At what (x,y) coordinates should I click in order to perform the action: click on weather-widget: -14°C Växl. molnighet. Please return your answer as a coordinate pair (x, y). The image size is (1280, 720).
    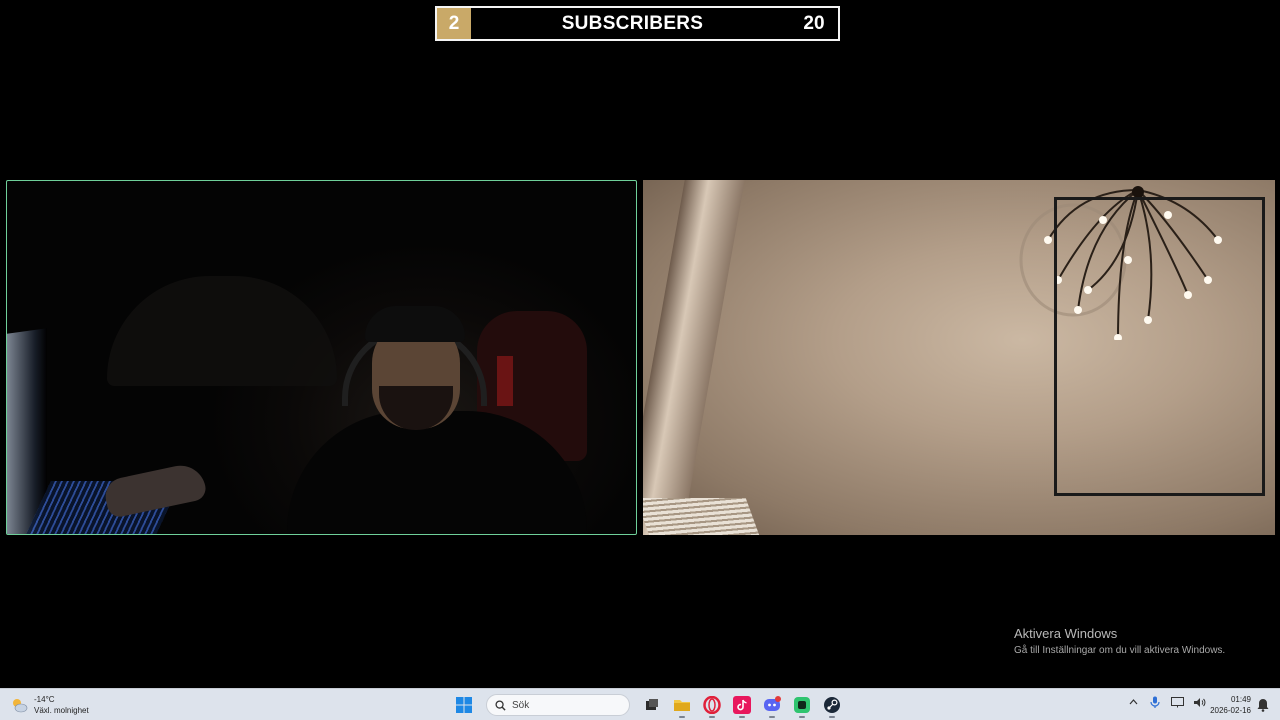
    Looking at the image, I should click on (49, 705).